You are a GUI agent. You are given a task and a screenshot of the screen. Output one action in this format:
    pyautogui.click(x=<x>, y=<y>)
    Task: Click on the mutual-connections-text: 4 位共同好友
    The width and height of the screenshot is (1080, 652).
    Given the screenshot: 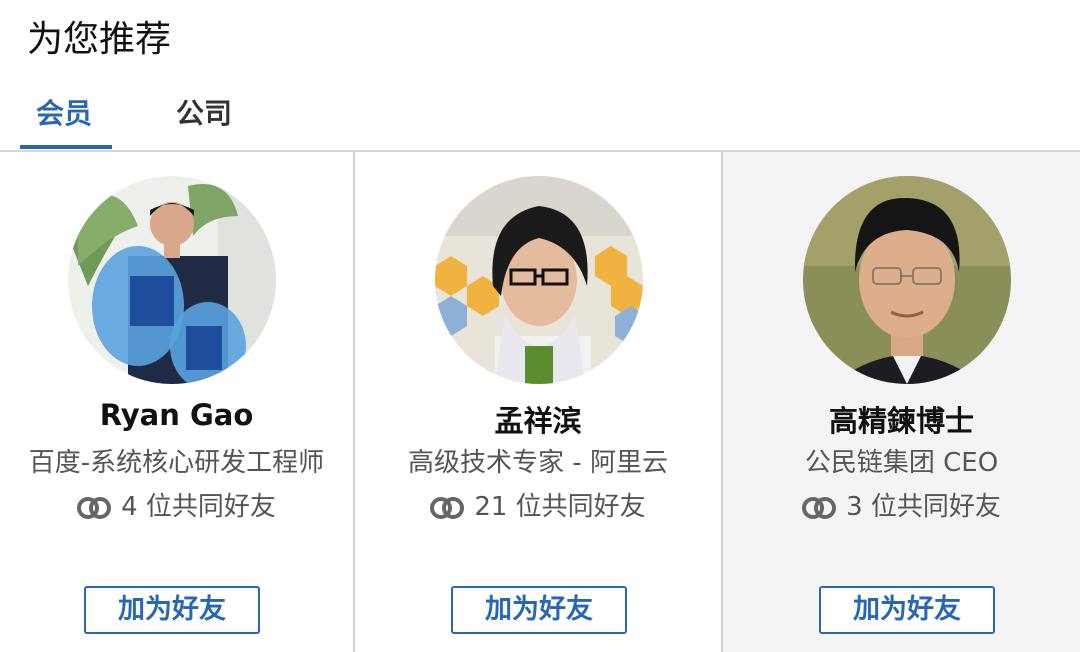 What is the action you would take?
    pyautogui.click(x=198, y=507)
    